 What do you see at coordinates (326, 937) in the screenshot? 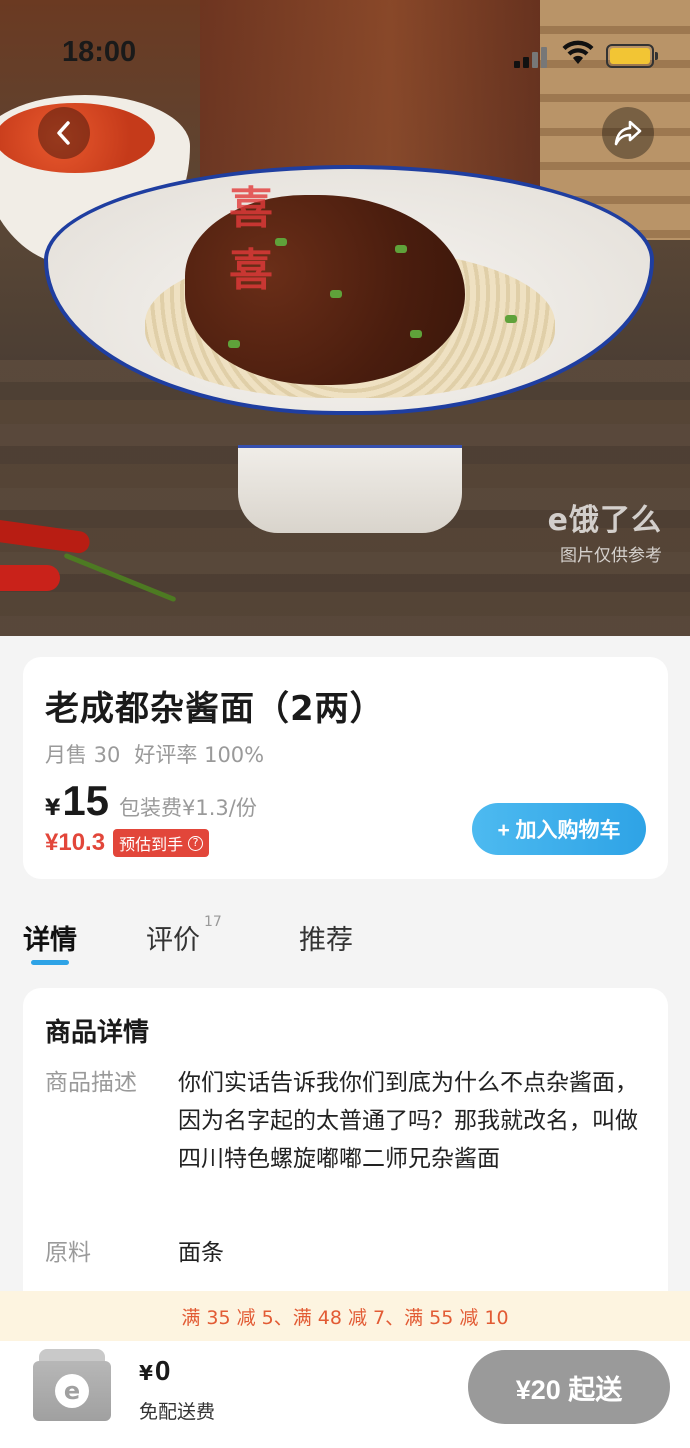
I see `tab-recommend: 推荐` at bounding box center [326, 937].